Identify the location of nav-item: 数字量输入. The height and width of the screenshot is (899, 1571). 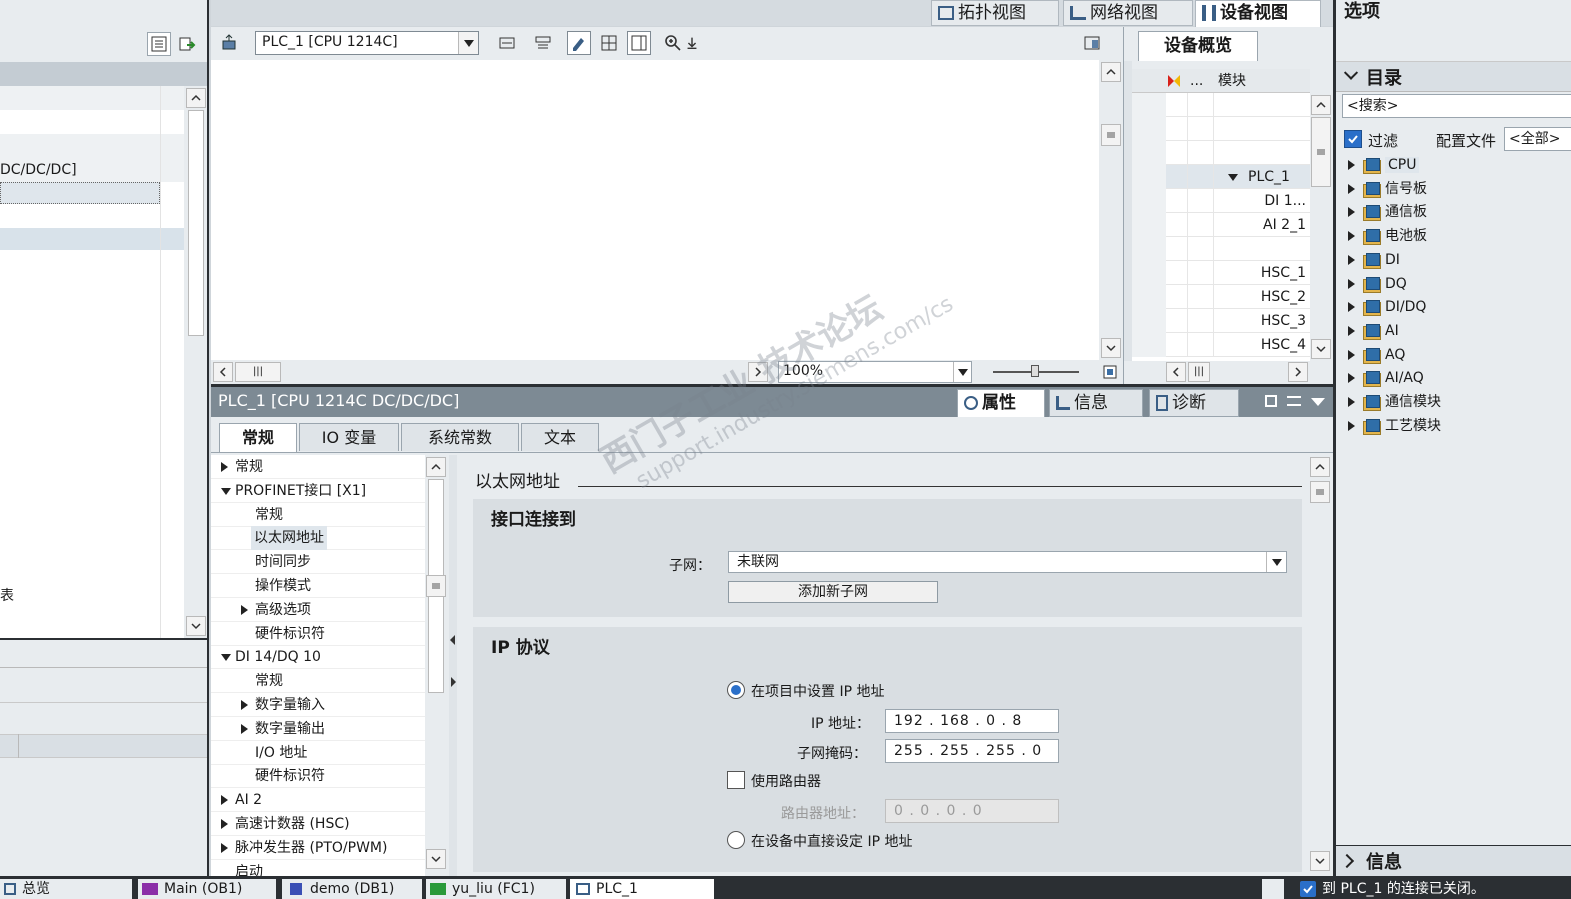
(318, 705).